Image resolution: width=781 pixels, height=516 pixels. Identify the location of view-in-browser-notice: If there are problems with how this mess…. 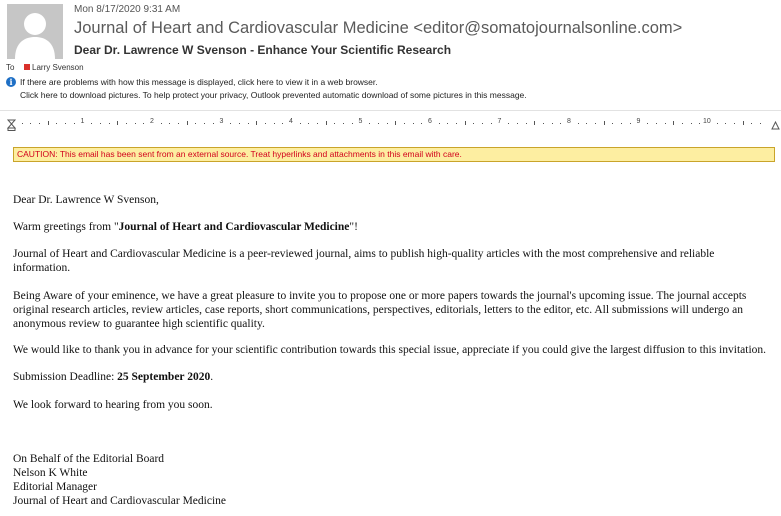
(199, 82).